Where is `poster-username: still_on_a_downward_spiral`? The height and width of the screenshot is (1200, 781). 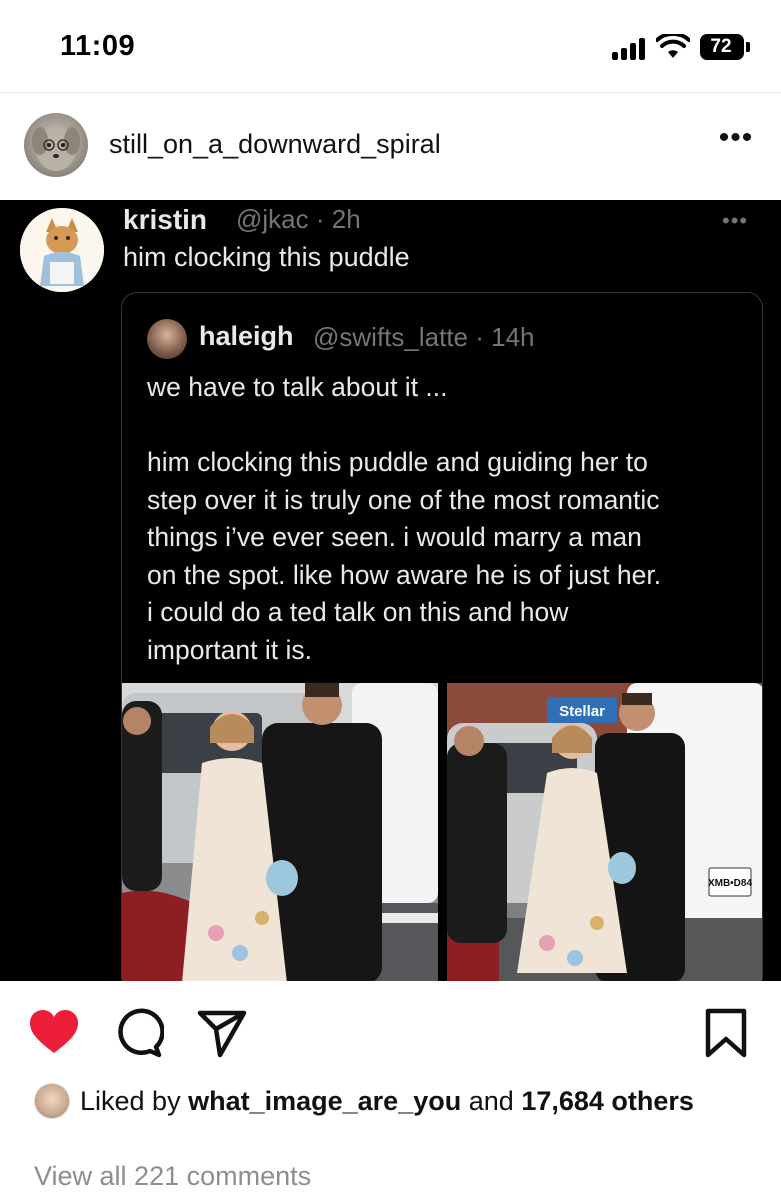 poster-username: still_on_a_downward_spiral is located at coordinates (275, 144).